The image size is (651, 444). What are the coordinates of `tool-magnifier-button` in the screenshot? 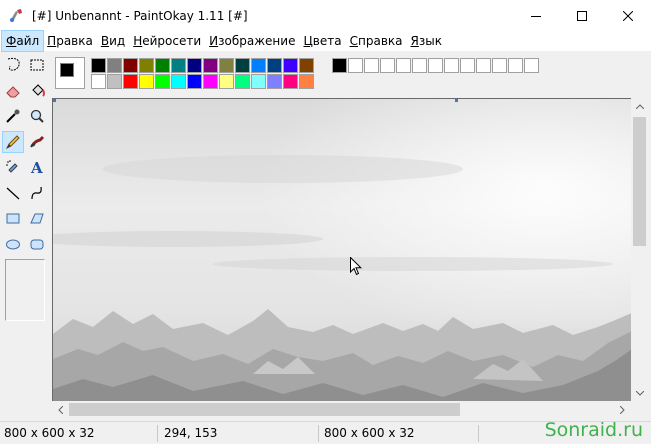 It's located at (37, 116).